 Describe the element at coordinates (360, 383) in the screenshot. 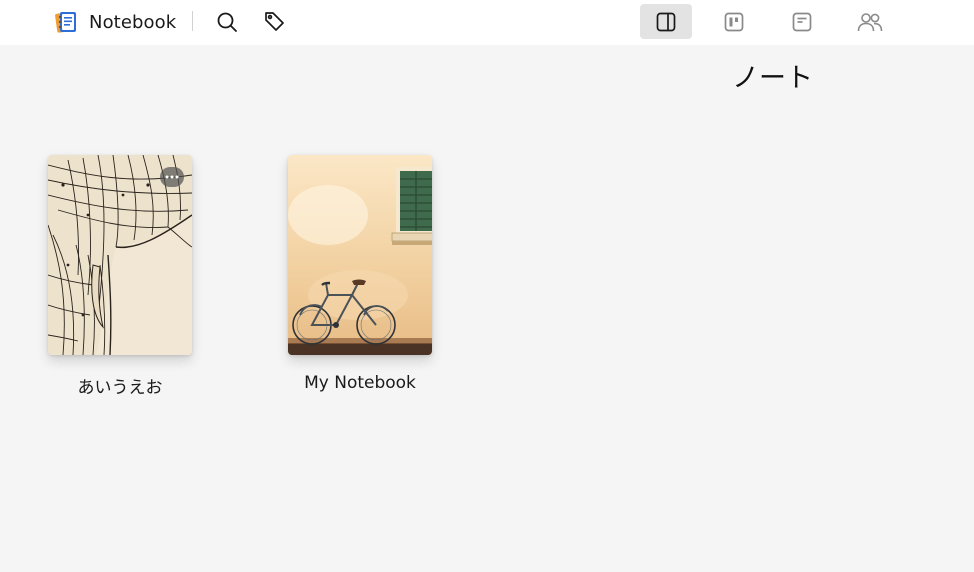

I see `notebook-title: My Notebook` at that location.